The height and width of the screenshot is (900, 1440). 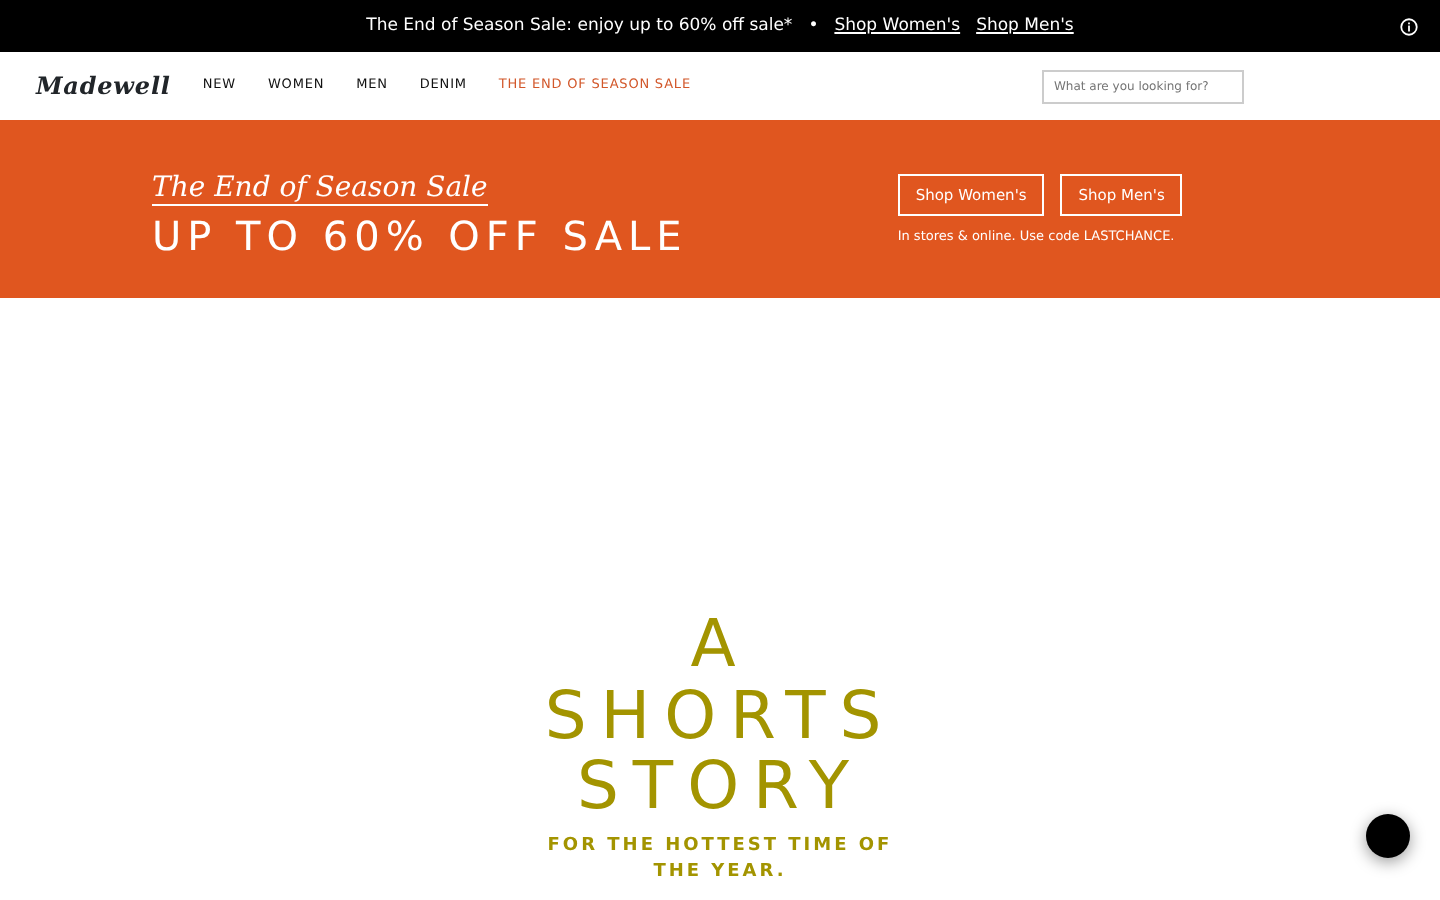 I want to click on logo: Madewell, so click(x=103, y=86).